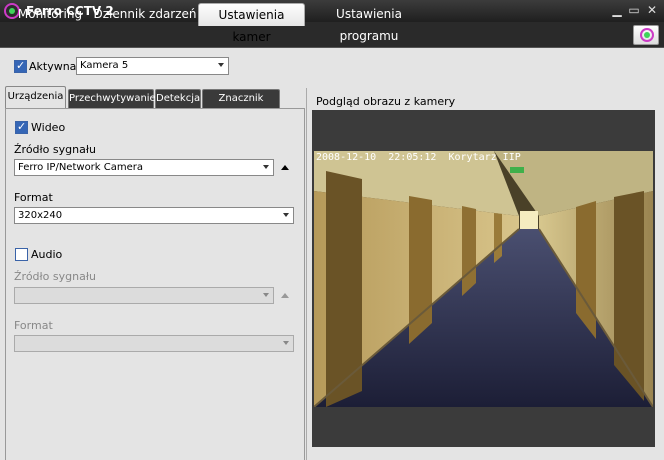  What do you see at coordinates (484, 157) in the screenshot?
I see `osd-camera-name: Korytarz IIP` at bounding box center [484, 157].